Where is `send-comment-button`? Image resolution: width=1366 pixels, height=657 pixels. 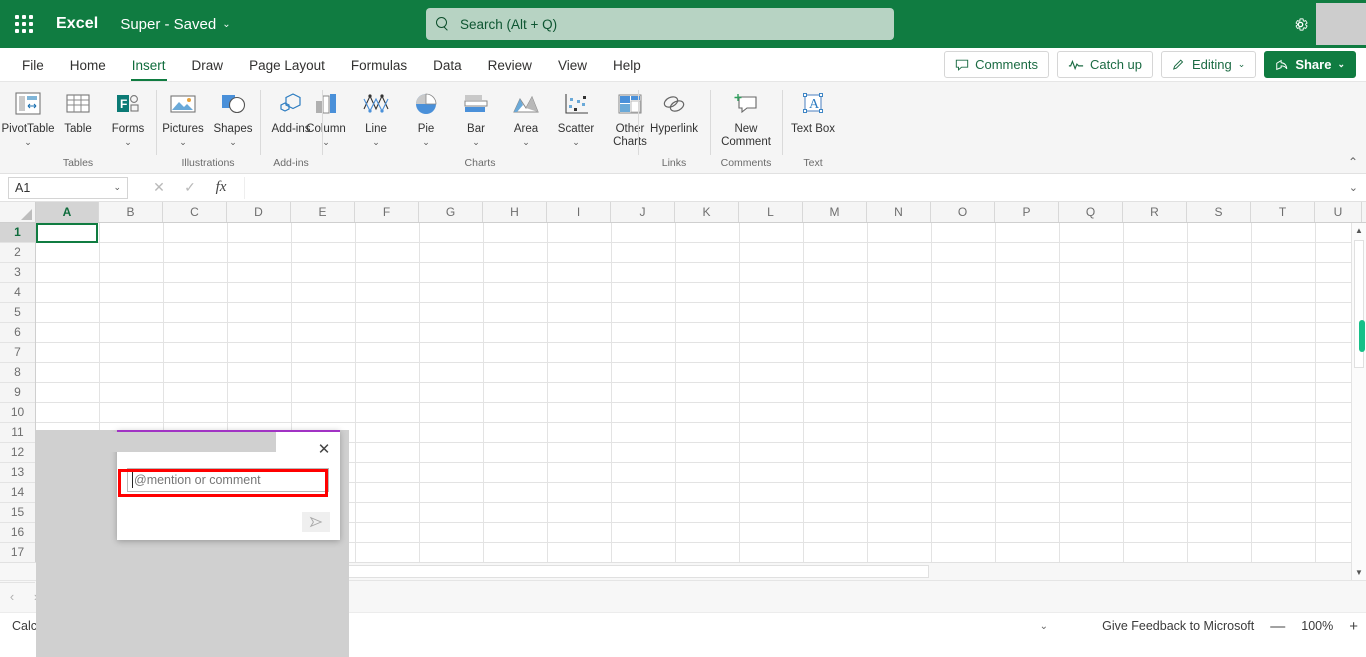
send-comment-button is located at coordinates (316, 522).